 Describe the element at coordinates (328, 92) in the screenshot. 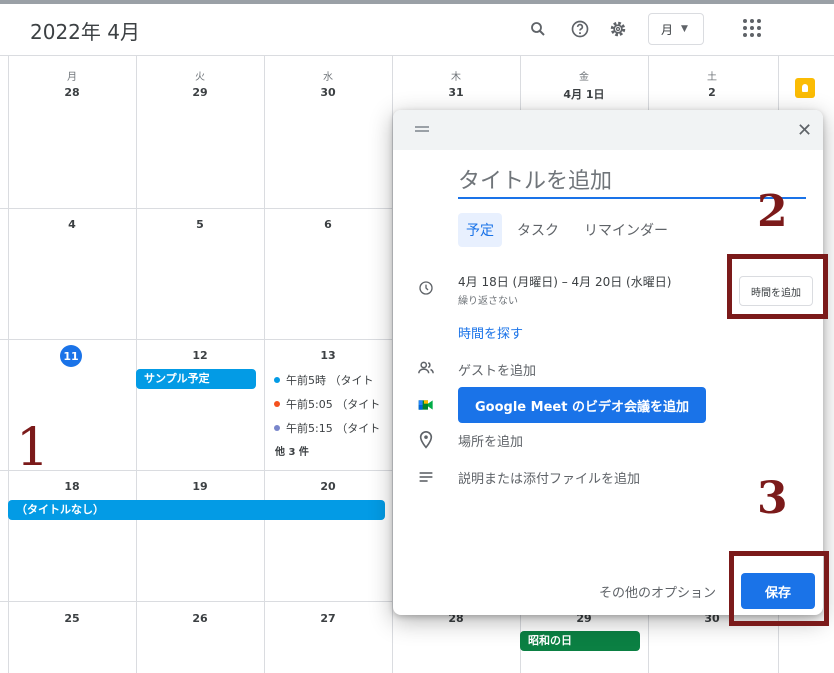

I see `day-number: 30` at that location.